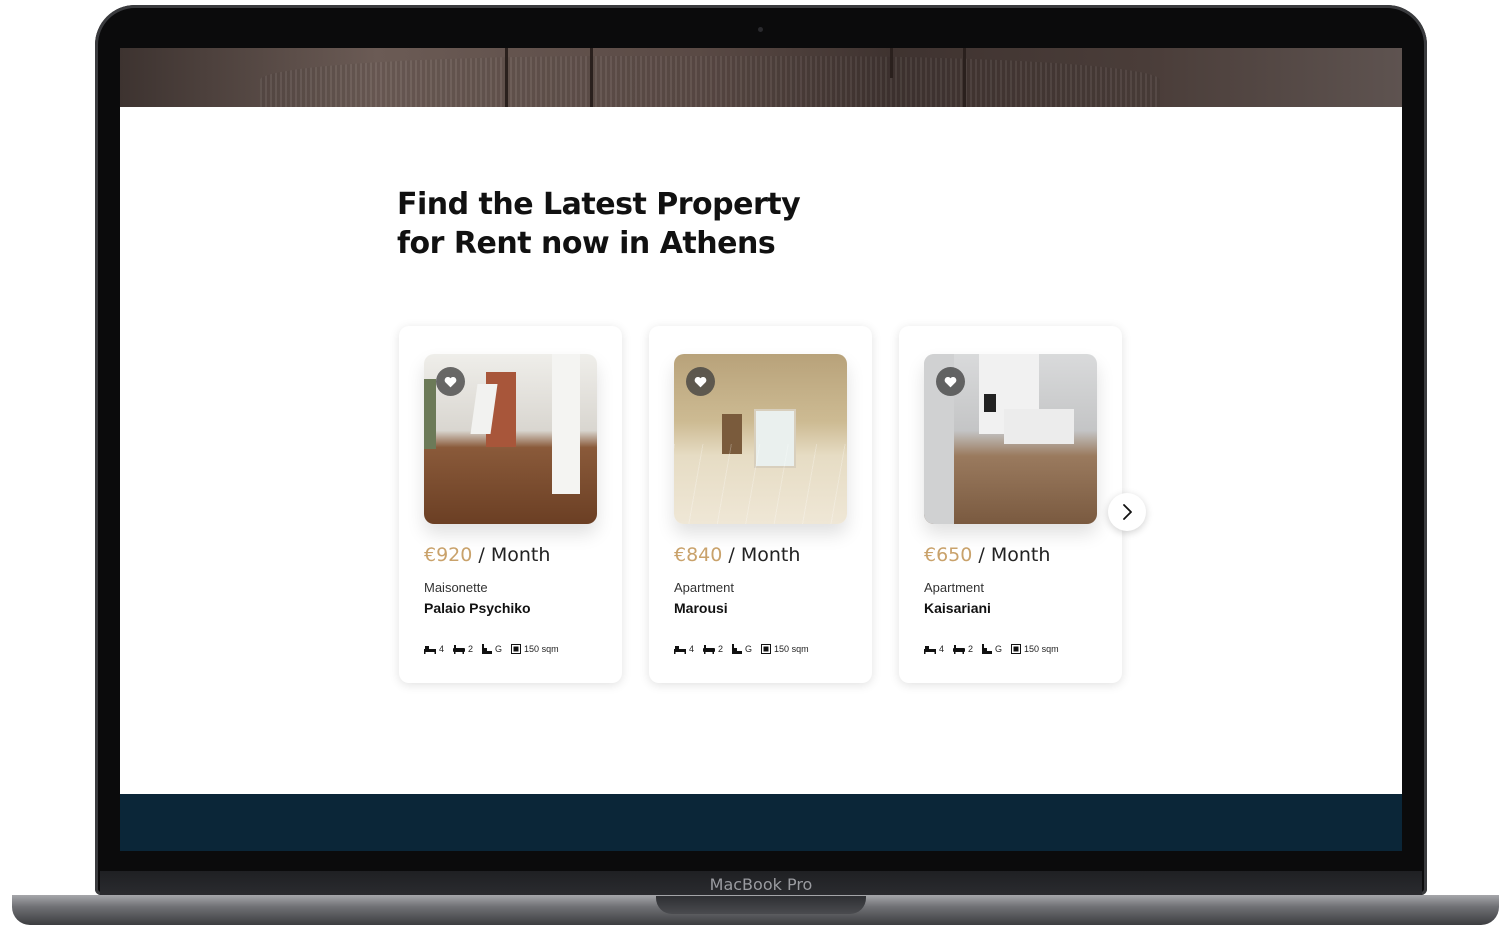 This screenshot has width=1499, height=944. What do you see at coordinates (456, 587) in the screenshot?
I see `property-type: Maisonette` at bounding box center [456, 587].